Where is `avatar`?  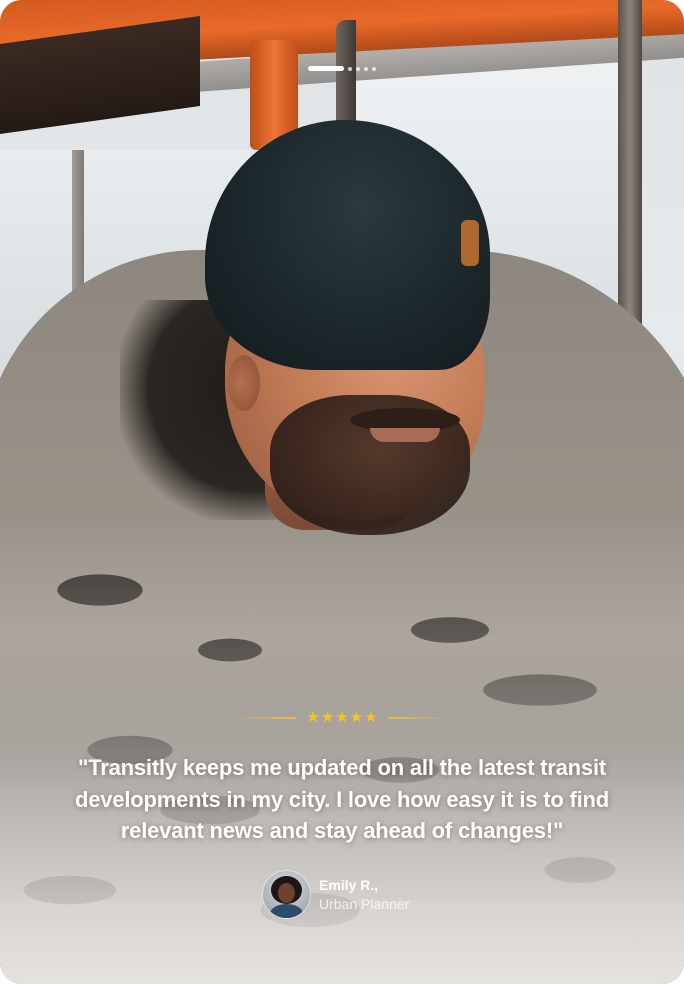 avatar is located at coordinates (286, 894).